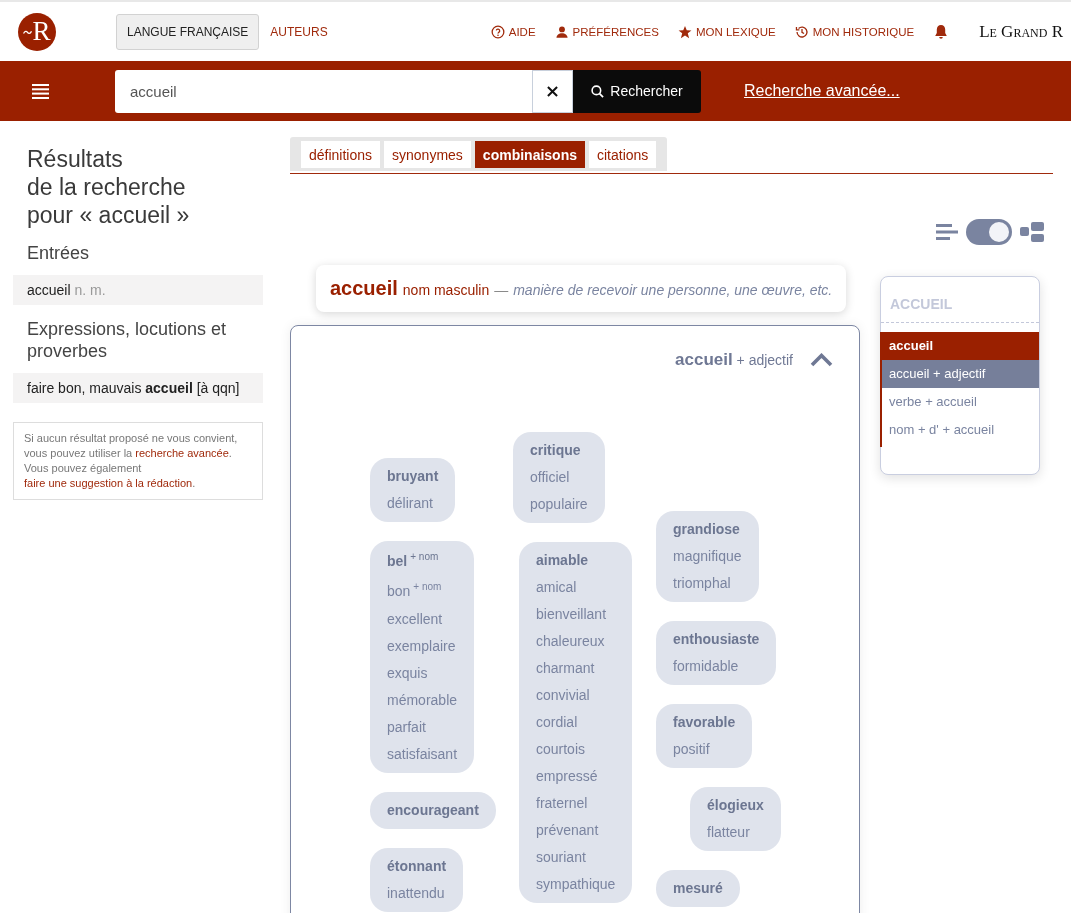 The image size is (1071, 913). What do you see at coordinates (941, 31) in the screenshot?
I see `bell-icon` at bounding box center [941, 31].